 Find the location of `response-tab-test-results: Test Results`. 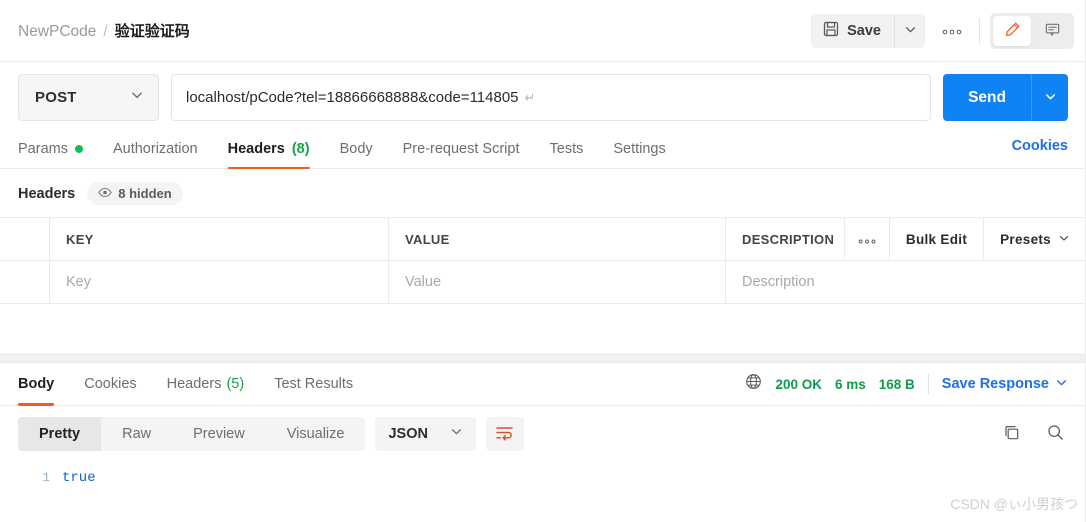

response-tab-test-results: Test Results is located at coordinates (313, 384).